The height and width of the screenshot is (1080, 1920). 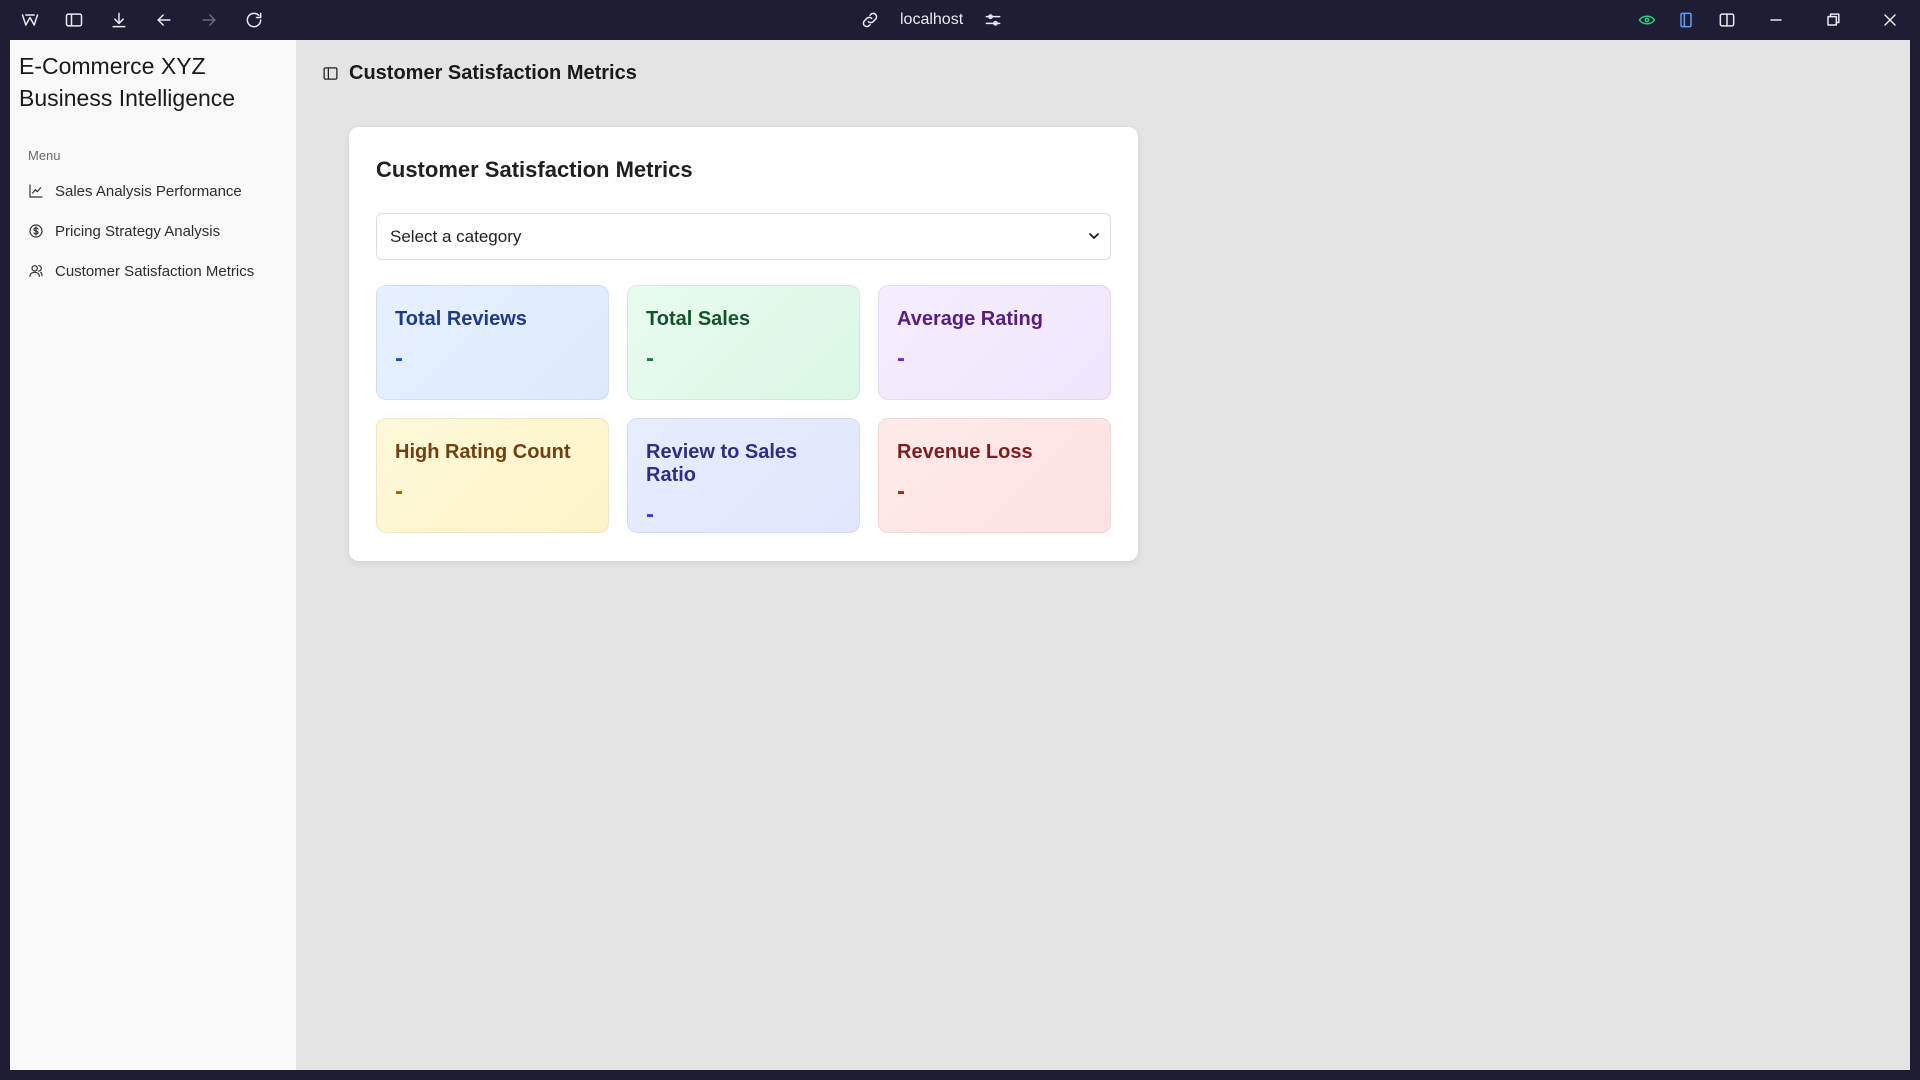 I want to click on metric-label: Total Reviews, so click(x=461, y=319).